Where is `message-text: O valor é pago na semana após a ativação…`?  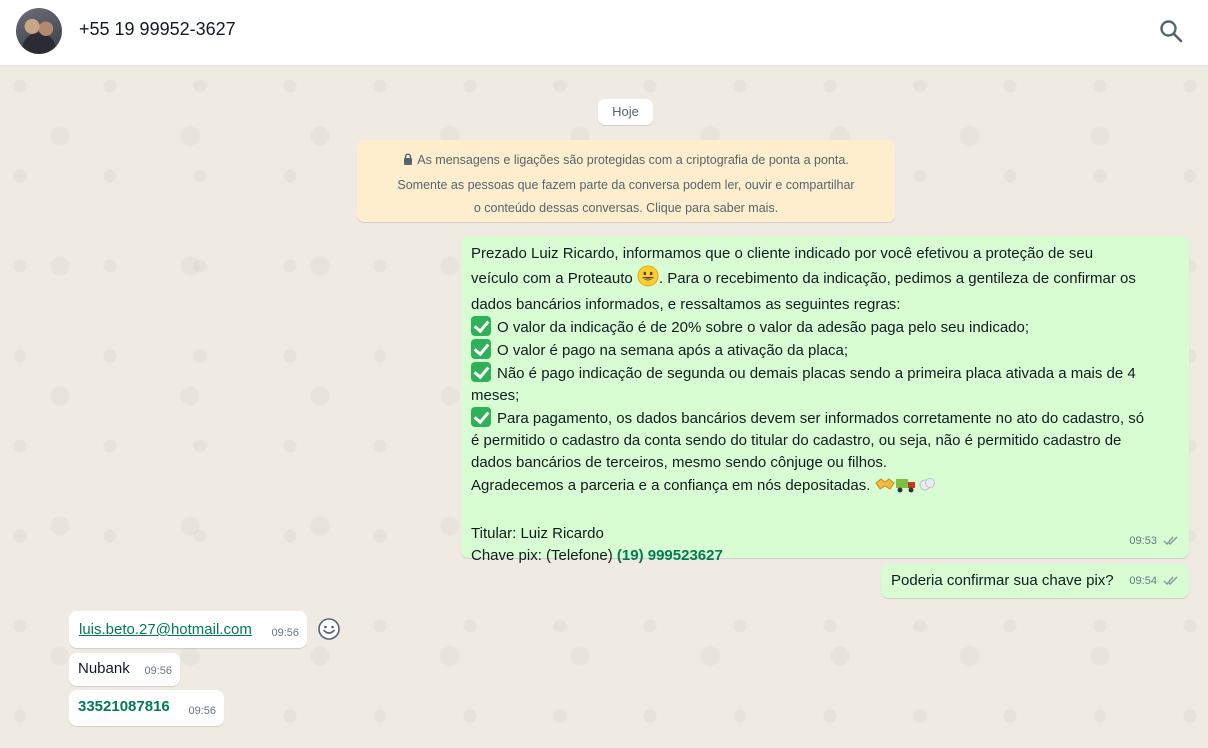 message-text: O valor é pago na semana após a ativação… is located at coordinates (673, 350).